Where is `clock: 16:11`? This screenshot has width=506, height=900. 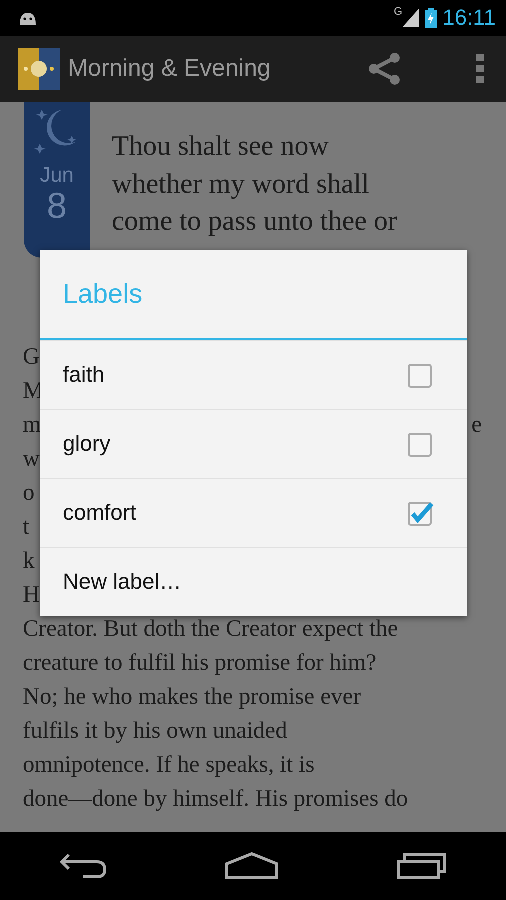
clock: 16:11 is located at coordinates (469, 18).